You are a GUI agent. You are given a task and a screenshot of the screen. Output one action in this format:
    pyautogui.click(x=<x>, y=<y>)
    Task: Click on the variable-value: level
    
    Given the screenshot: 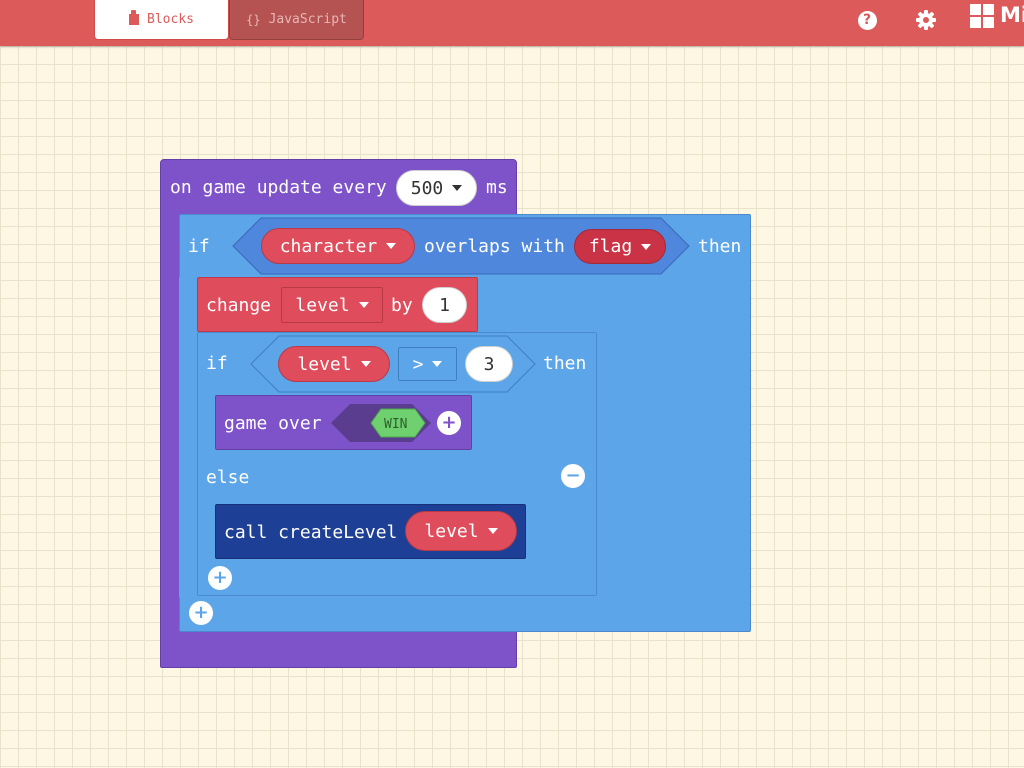 What is the action you would take?
    pyautogui.click(x=322, y=305)
    